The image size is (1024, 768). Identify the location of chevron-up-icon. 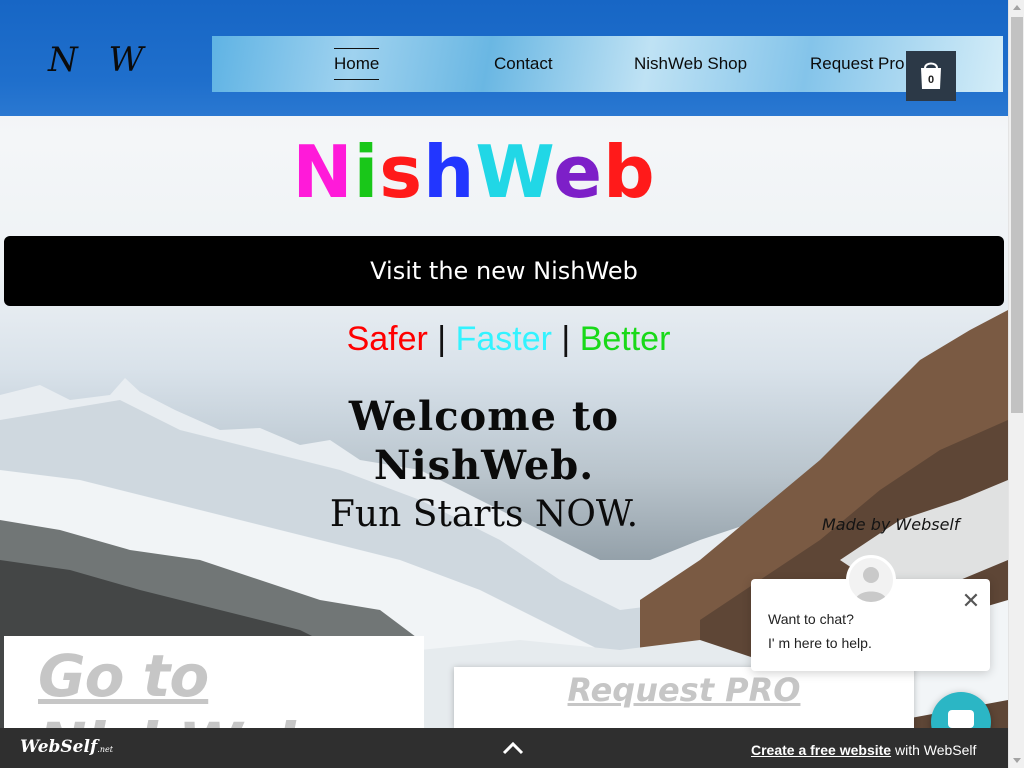
(513, 748).